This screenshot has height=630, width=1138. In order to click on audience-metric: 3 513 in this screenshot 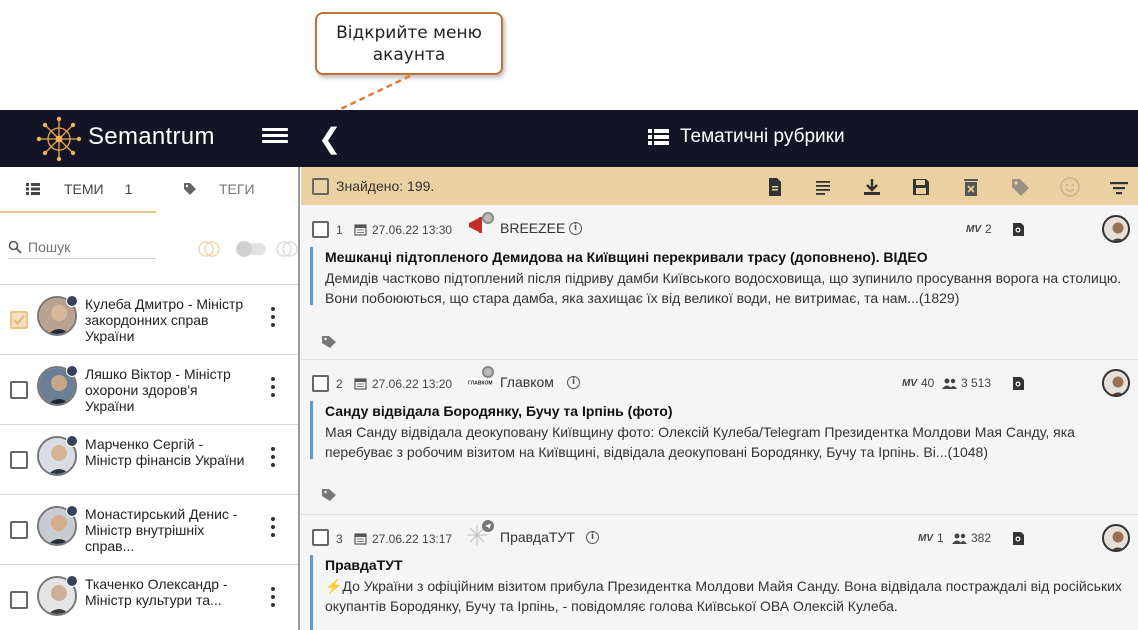, I will do `click(966, 383)`.